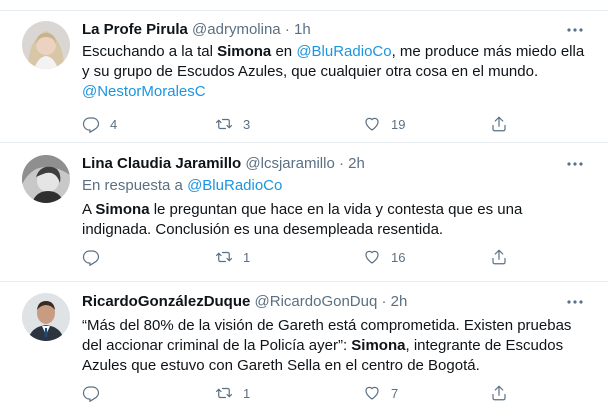 The image size is (608, 403). Describe the element at coordinates (302, 29) in the screenshot. I see `timestamp: 1h` at that location.